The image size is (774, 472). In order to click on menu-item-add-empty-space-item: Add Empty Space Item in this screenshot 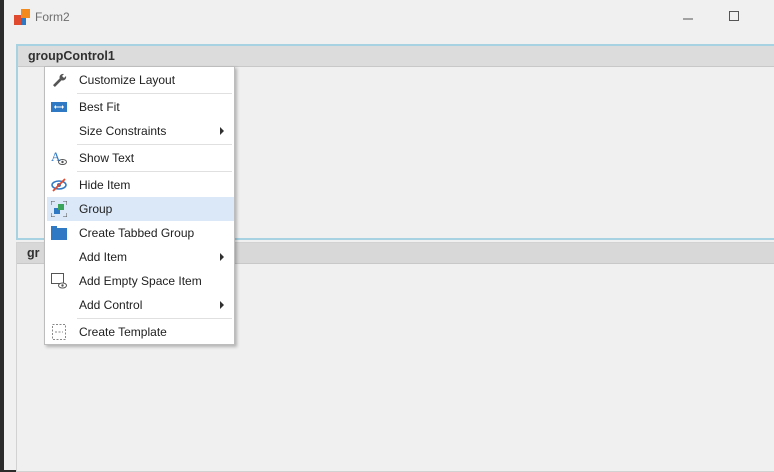, I will do `click(140, 281)`.